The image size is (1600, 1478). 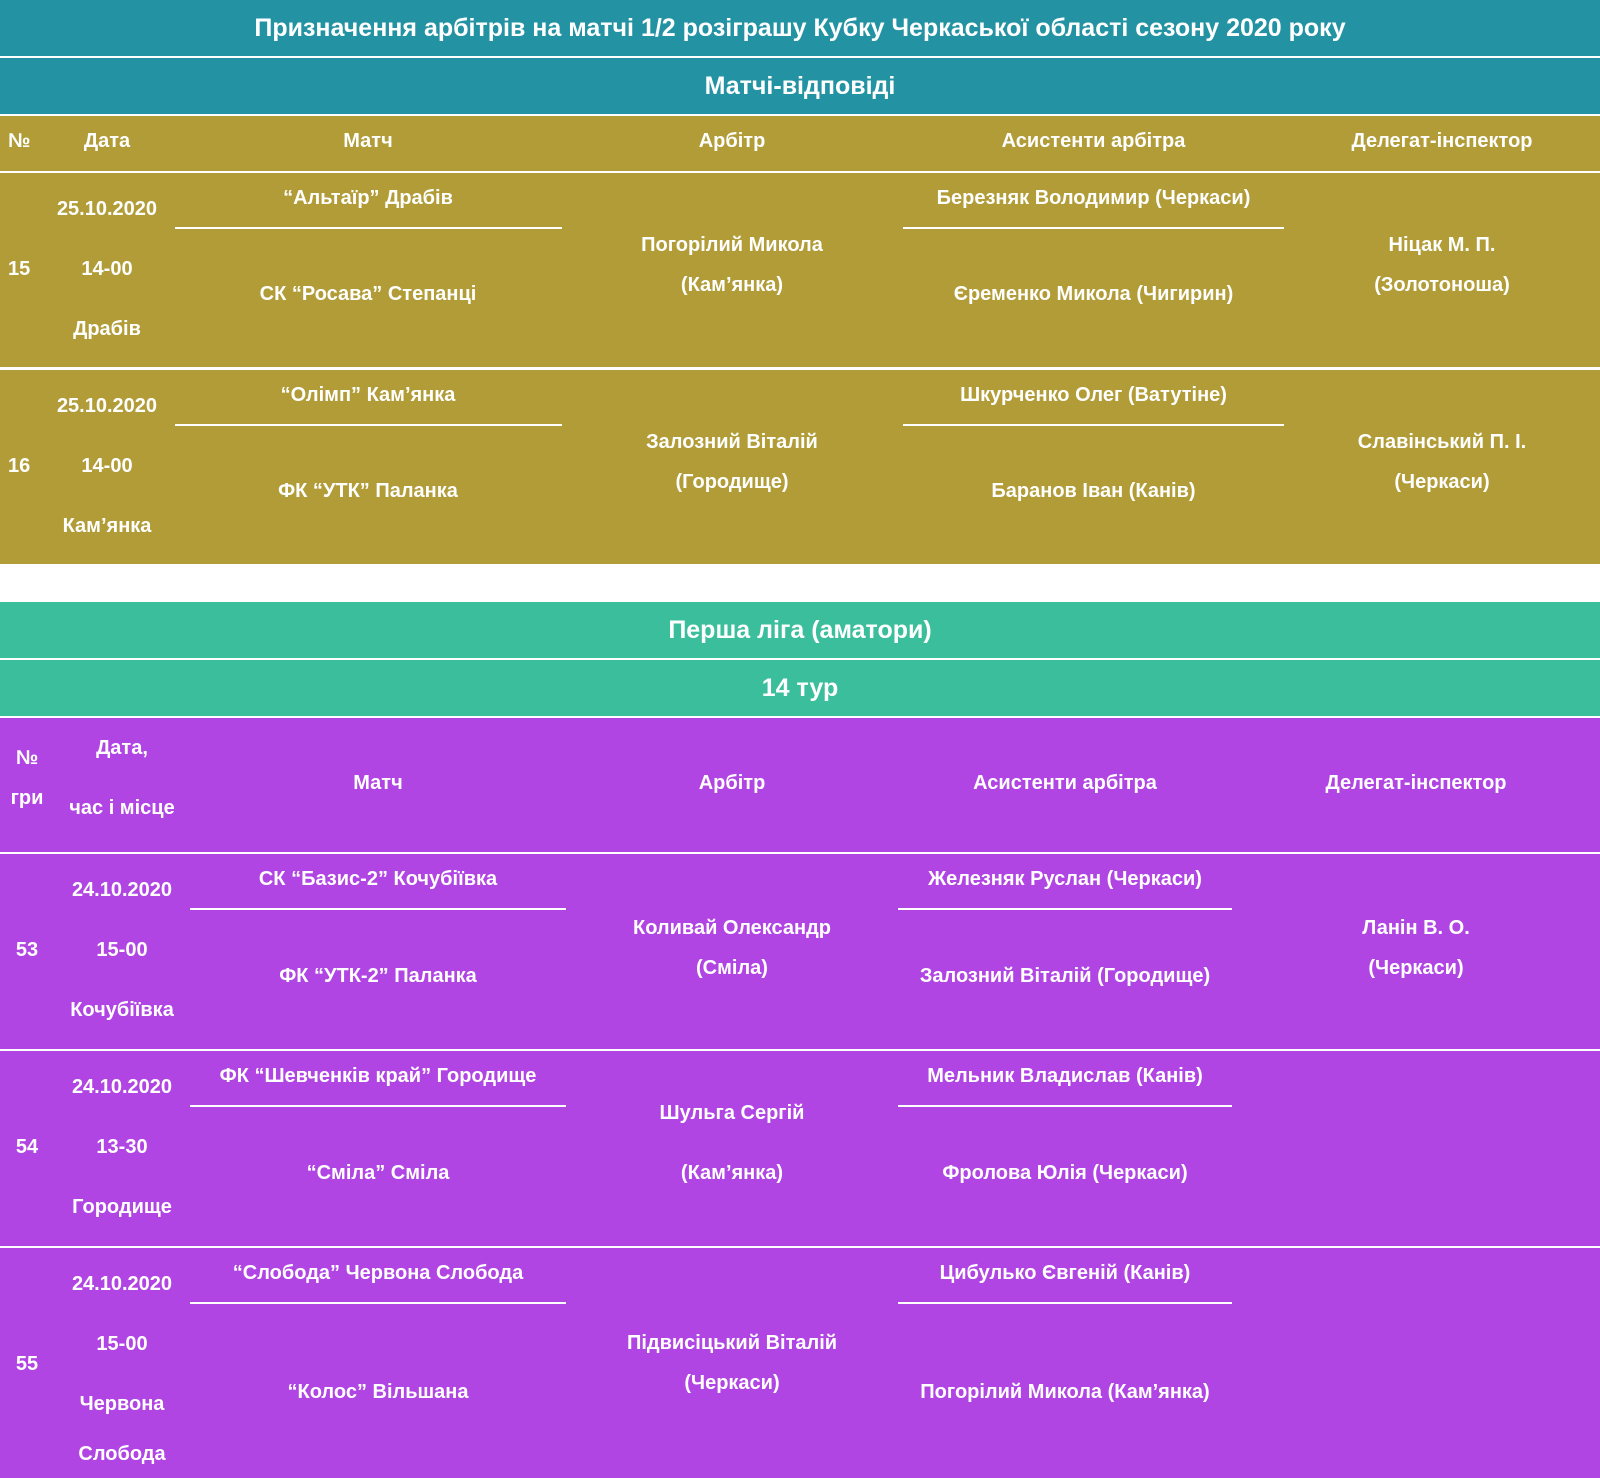 What do you see at coordinates (800, 688) in the screenshot?
I see `round-title: 14 тур` at bounding box center [800, 688].